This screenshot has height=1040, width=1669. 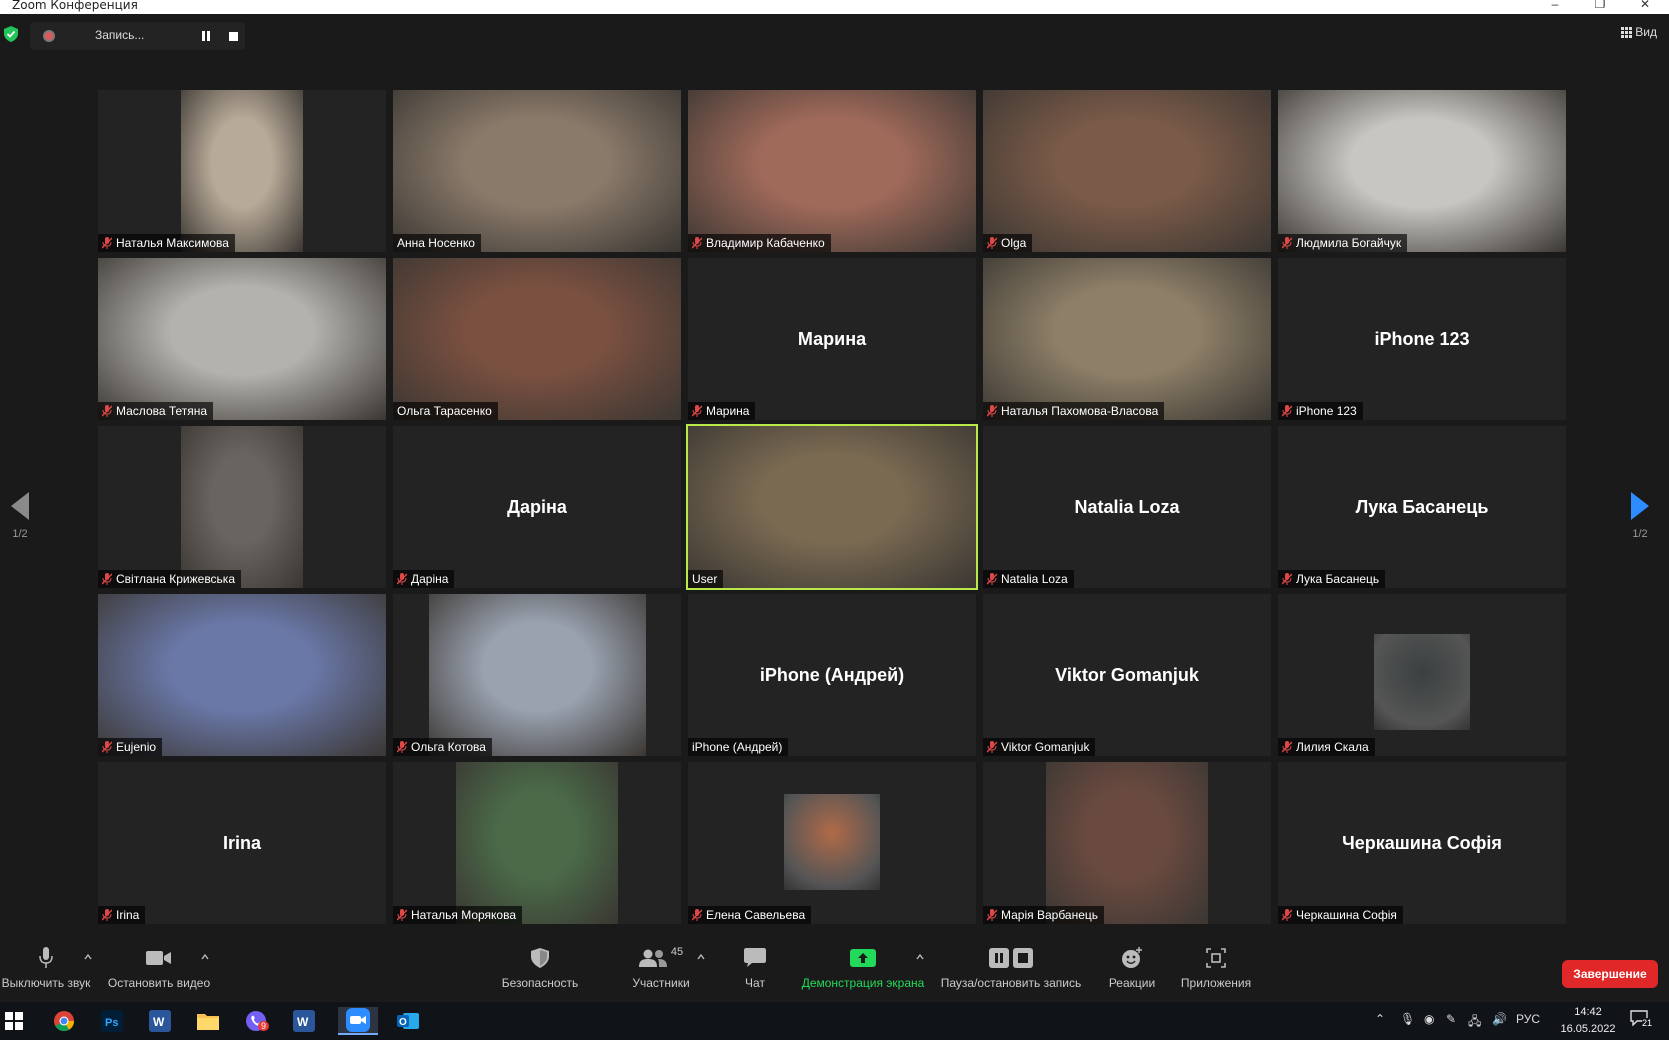 I want to click on participant-tile: Анна Носенко, so click(x=537, y=171).